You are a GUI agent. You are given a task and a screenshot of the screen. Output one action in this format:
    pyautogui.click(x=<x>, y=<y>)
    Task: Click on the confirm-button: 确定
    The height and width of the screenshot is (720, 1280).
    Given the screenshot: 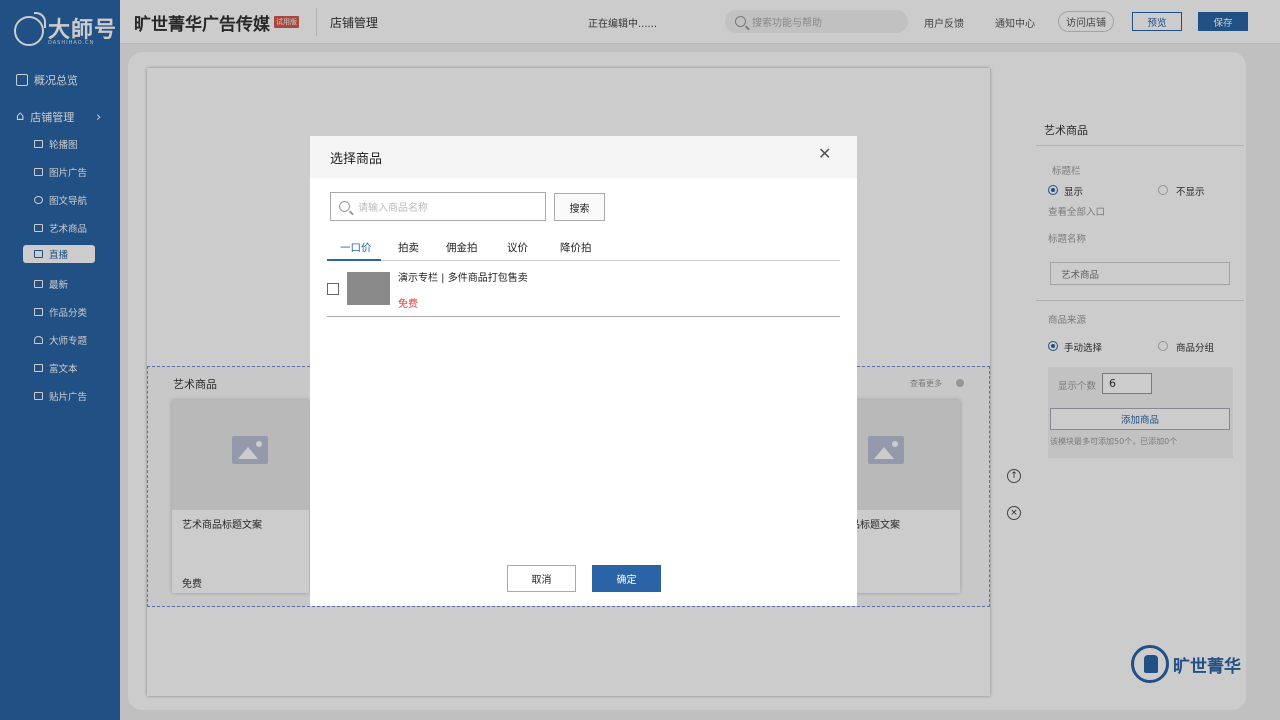 What is the action you would take?
    pyautogui.click(x=626, y=578)
    